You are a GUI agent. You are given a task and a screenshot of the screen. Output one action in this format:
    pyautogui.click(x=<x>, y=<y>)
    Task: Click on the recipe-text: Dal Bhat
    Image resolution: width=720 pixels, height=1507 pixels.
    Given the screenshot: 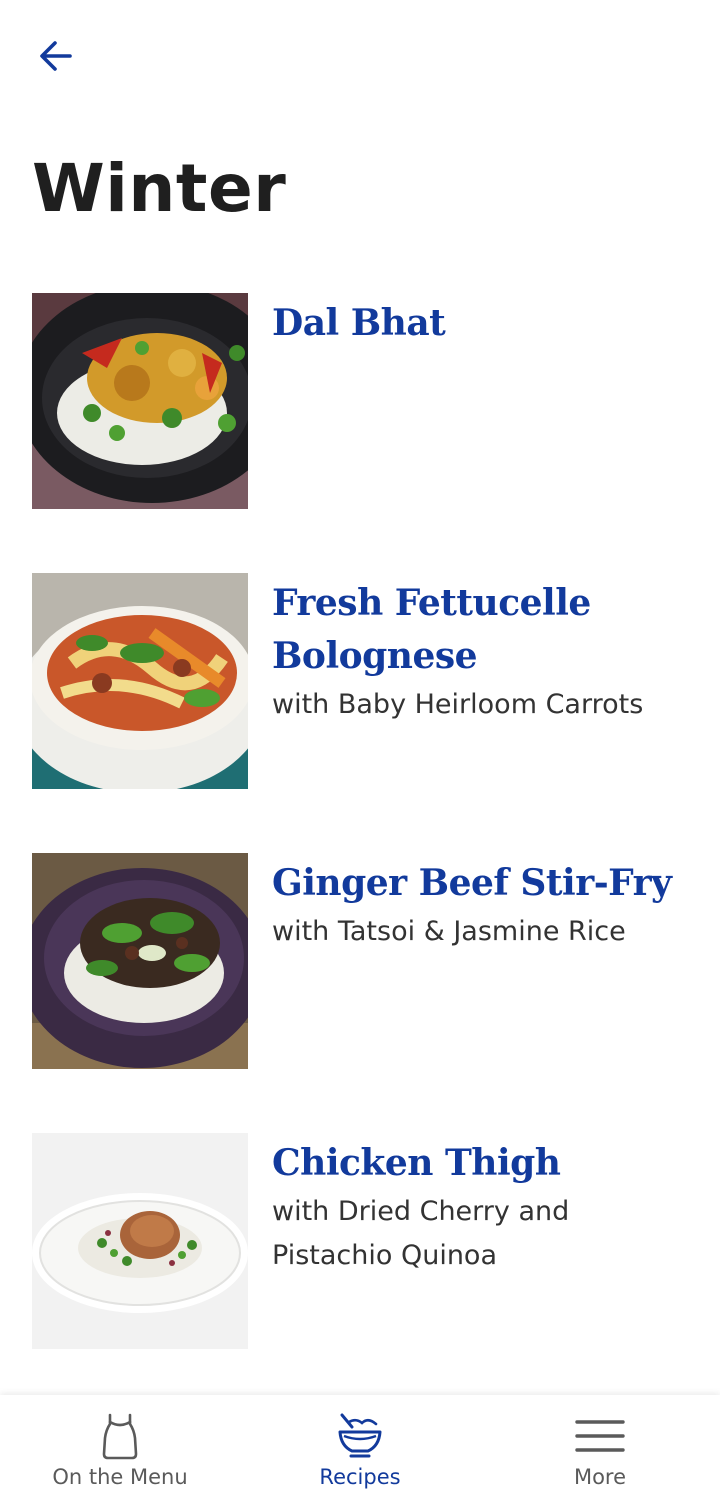 What is the action you would take?
    pyautogui.click(x=477, y=323)
    